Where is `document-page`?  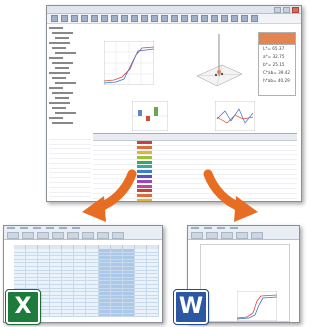
document-page is located at coordinates (245, 283).